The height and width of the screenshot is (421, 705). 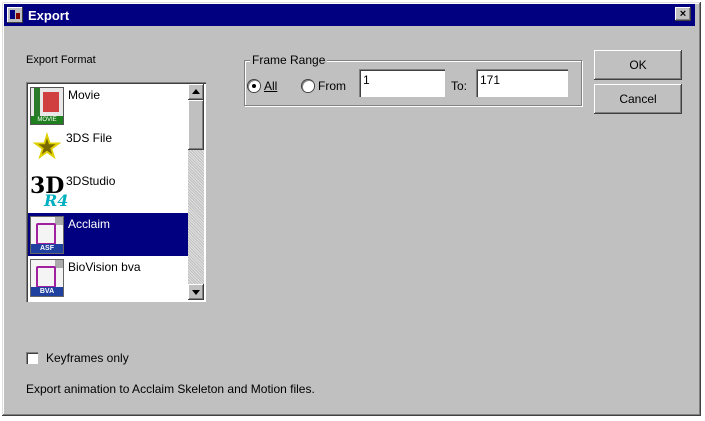 I want to click on list-scrollbar, so click(x=196, y=192).